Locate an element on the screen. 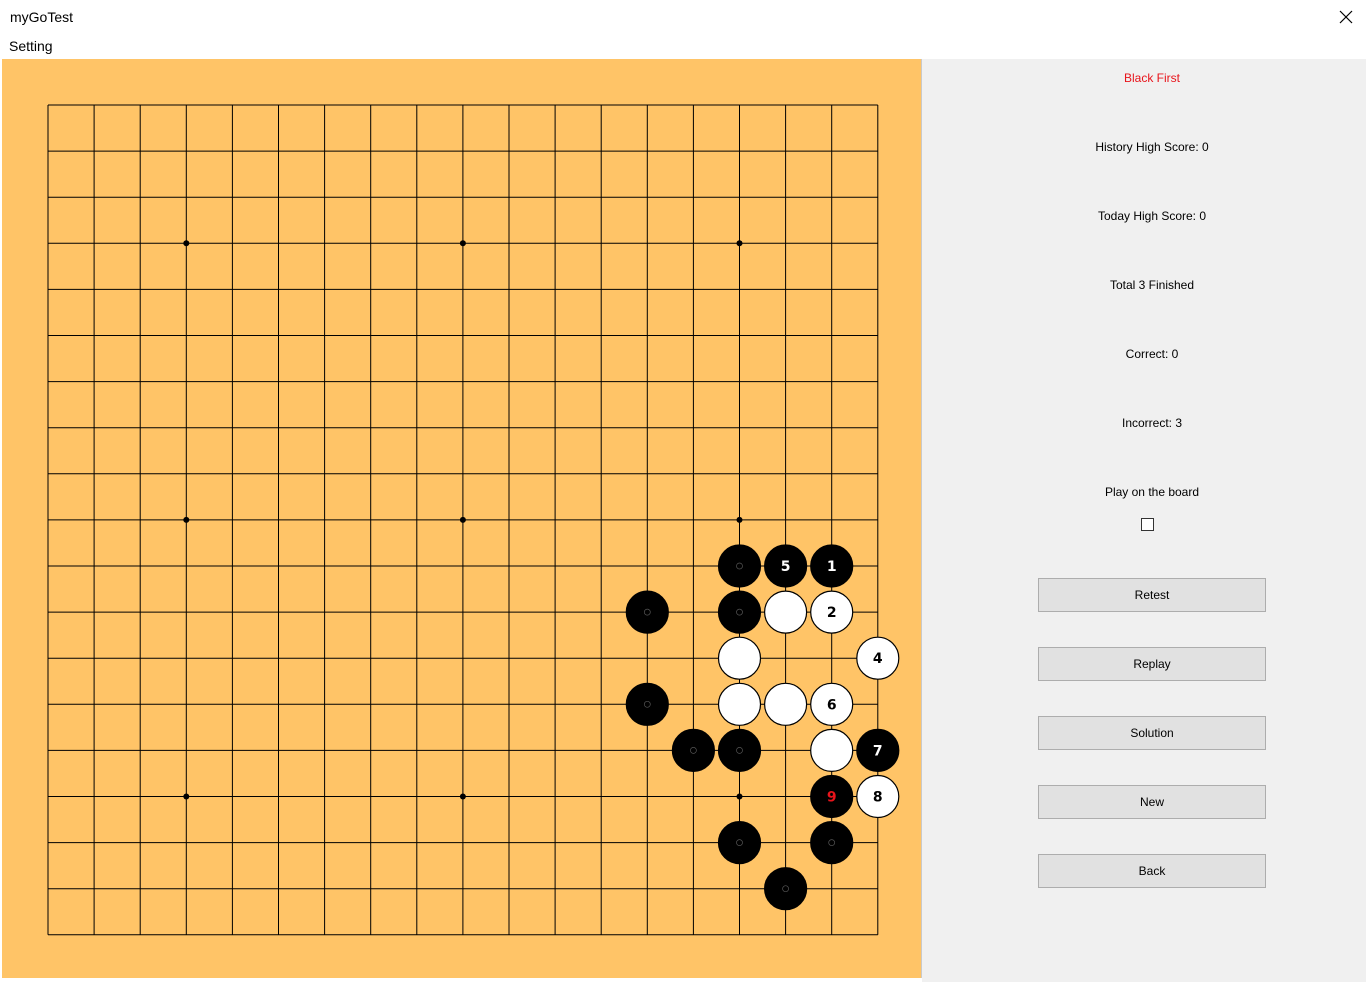 This screenshot has height=982, width=1366. turn-status: Black First is located at coordinates (1144, 78).